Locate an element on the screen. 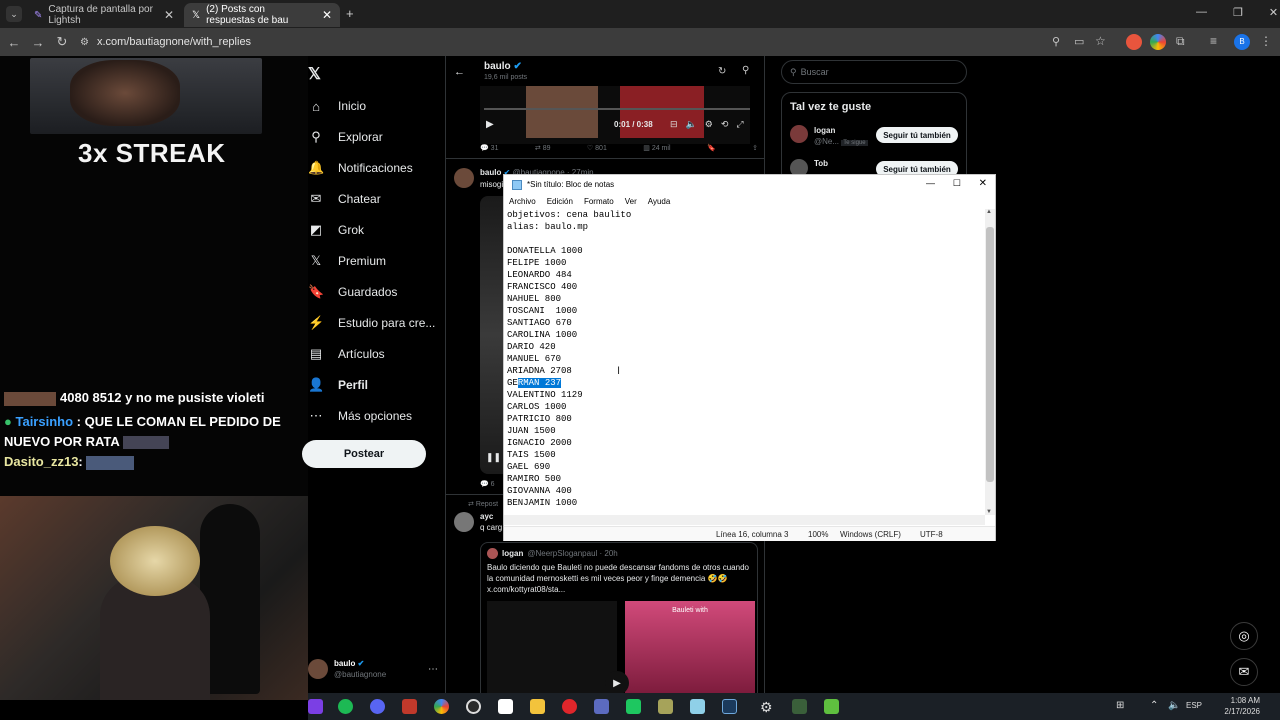 This screenshot has height=720, width=1280. sidebar-item-guardados: 🔖 Guardados is located at coordinates (352, 292).